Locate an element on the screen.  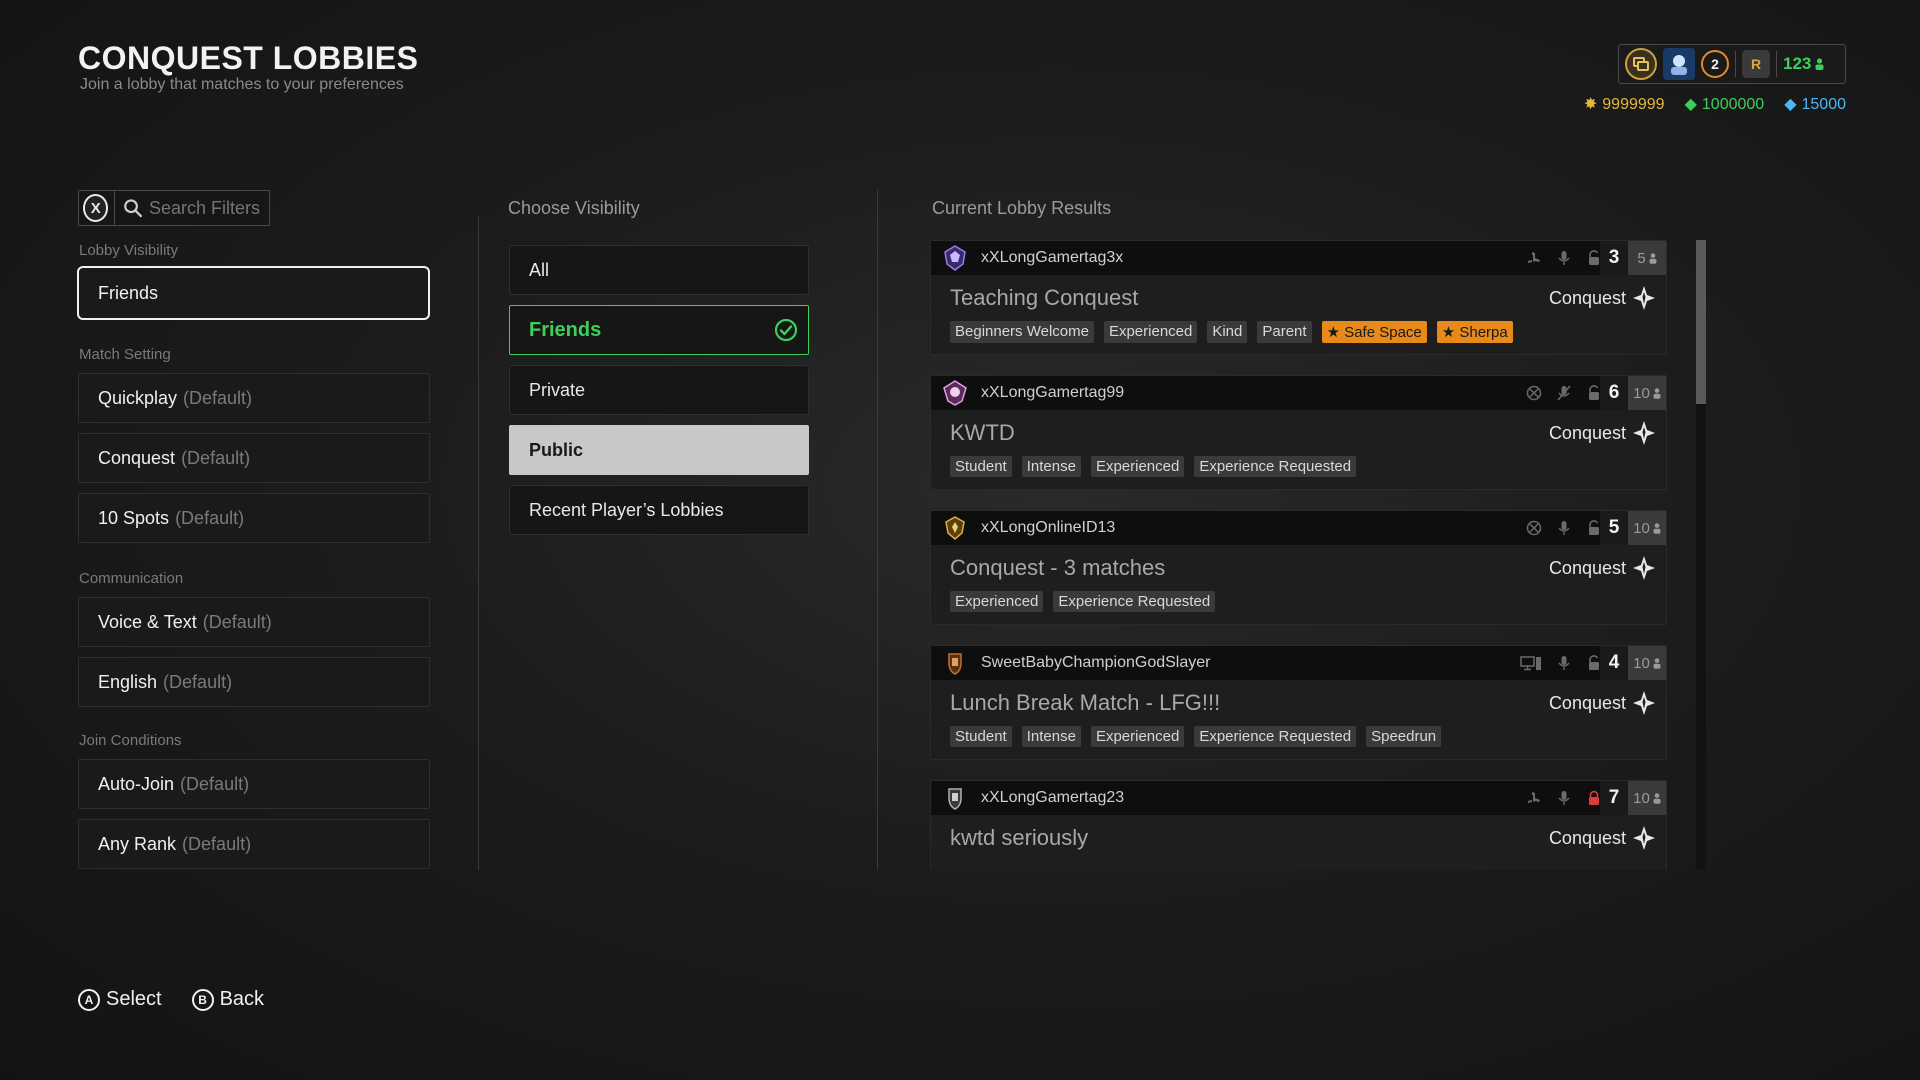
player-count: 6 10 is located at coordinates (1633, 393).